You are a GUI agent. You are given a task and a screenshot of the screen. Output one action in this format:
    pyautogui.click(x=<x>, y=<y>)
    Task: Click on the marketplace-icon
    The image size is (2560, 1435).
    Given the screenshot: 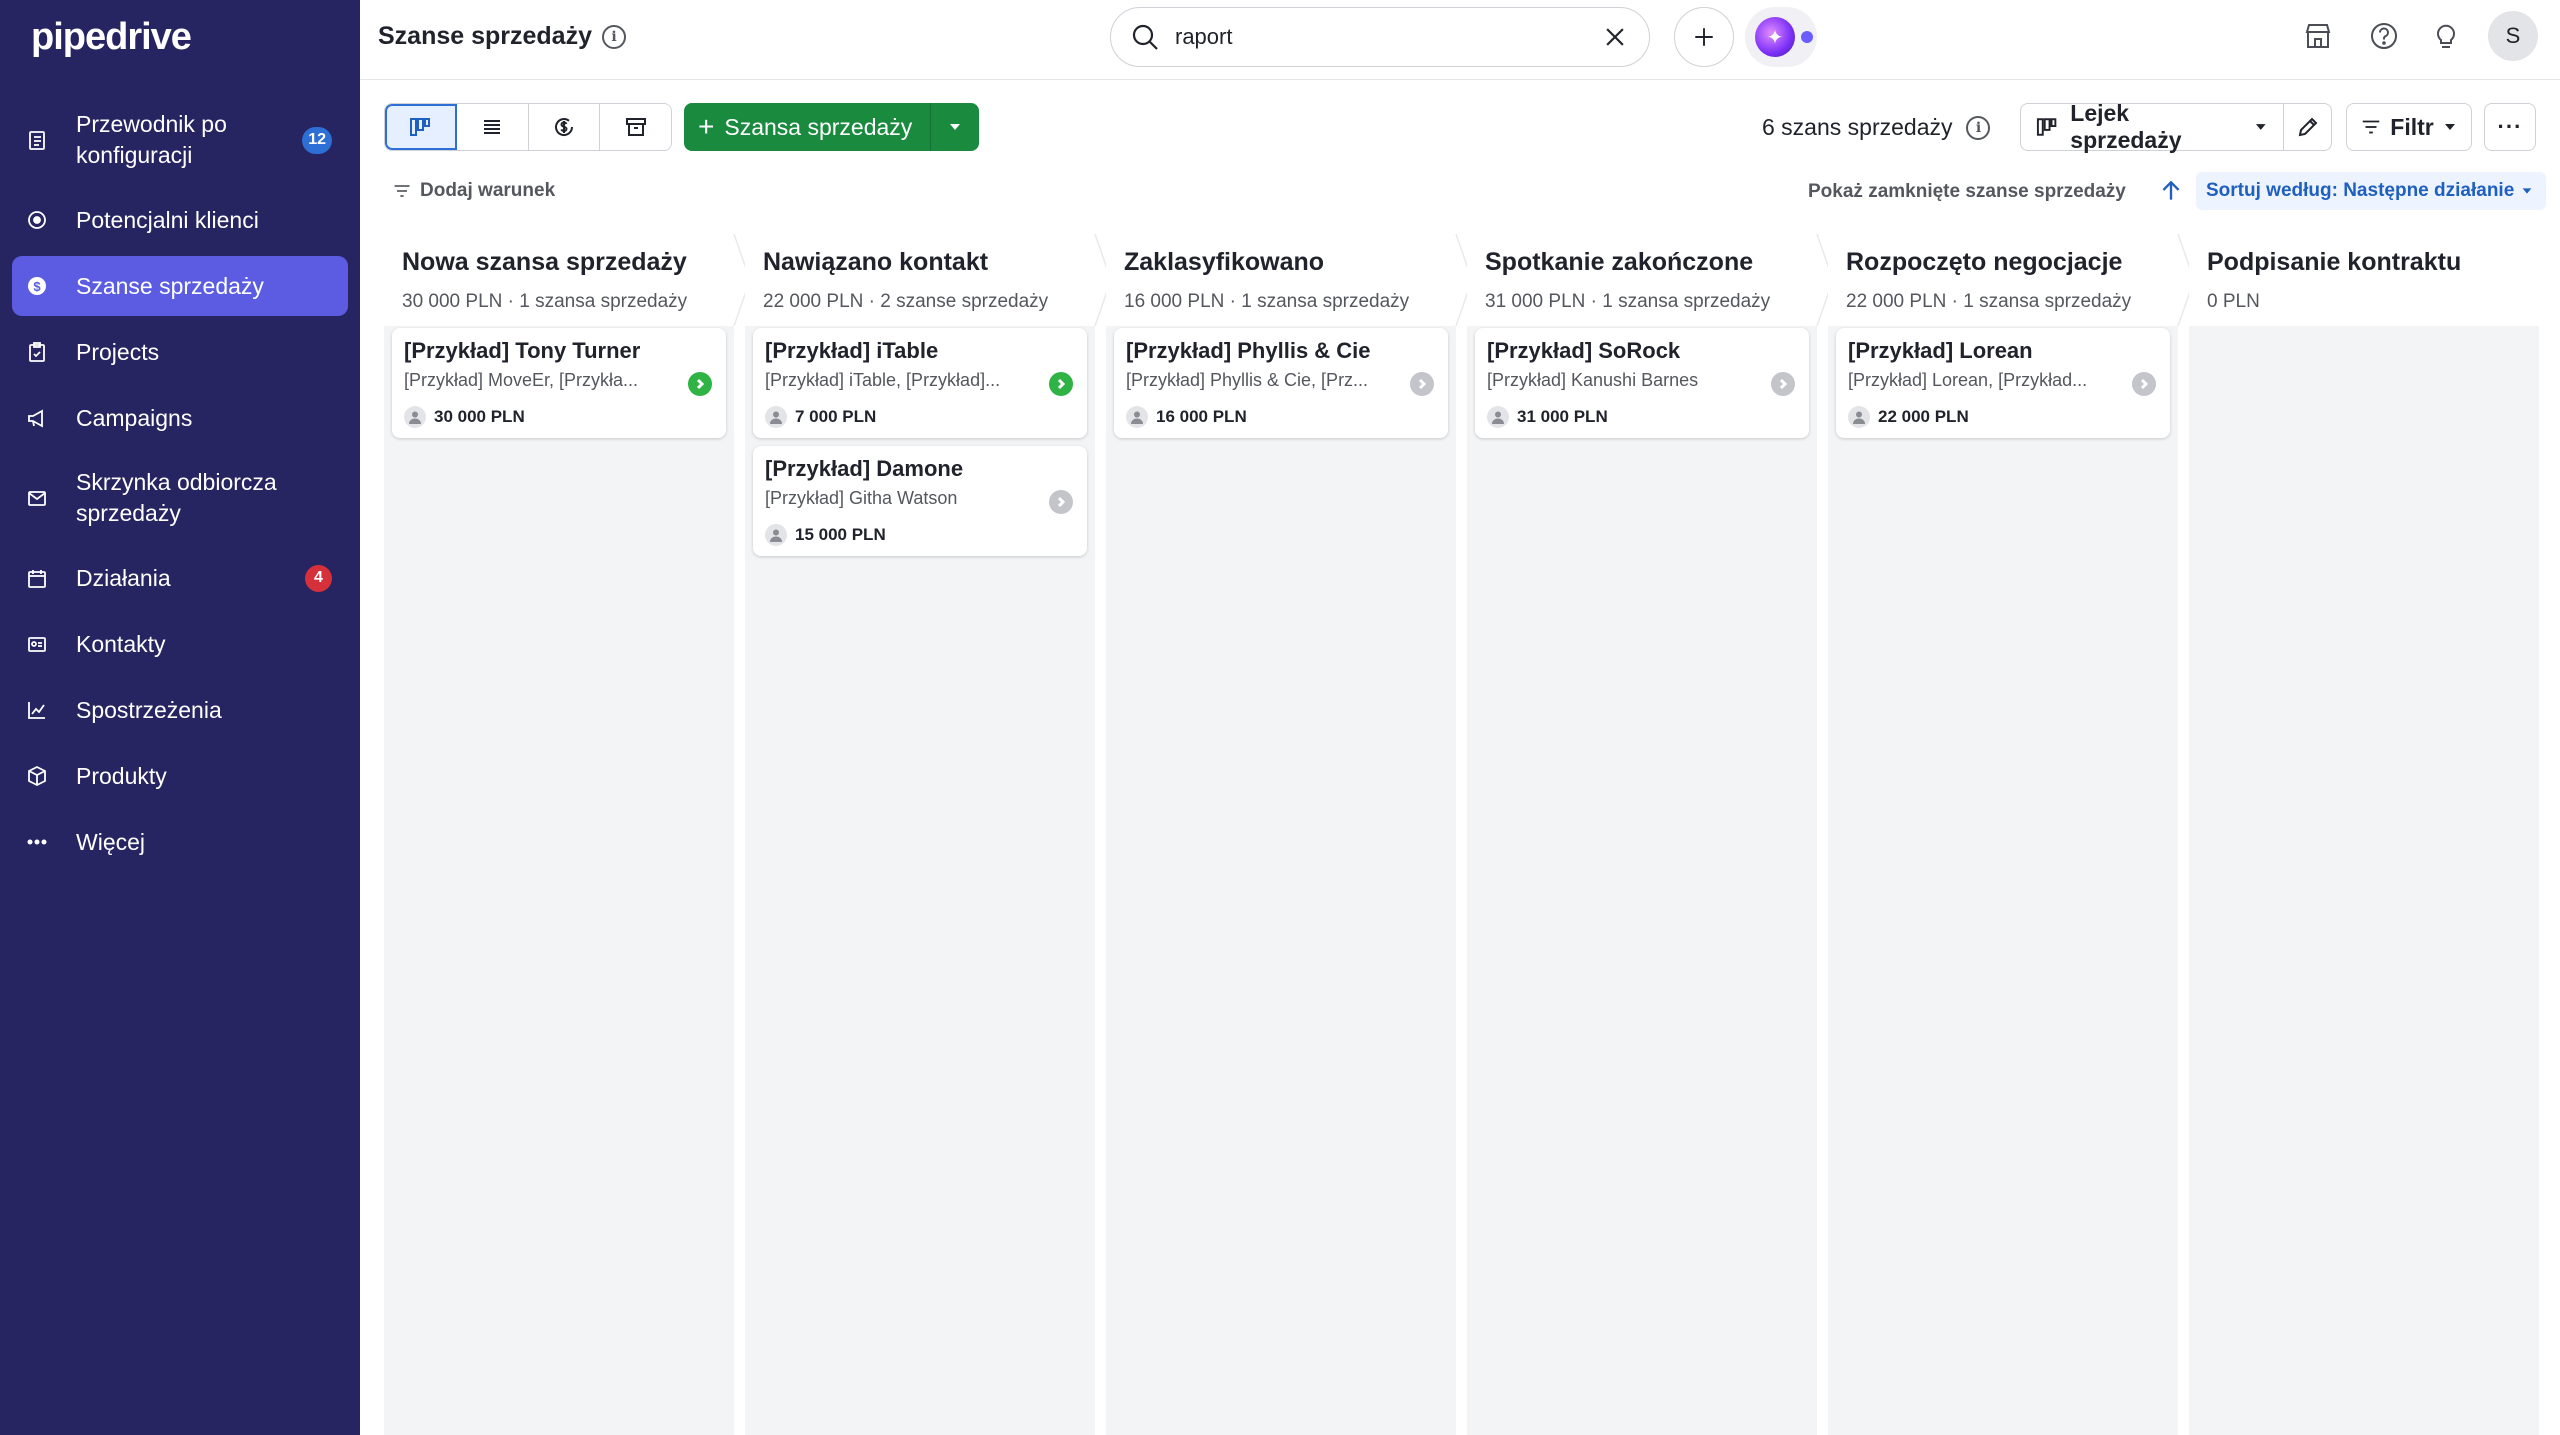 What is the action you would take?
    pyautogui.click(x=2318, y=36)
    